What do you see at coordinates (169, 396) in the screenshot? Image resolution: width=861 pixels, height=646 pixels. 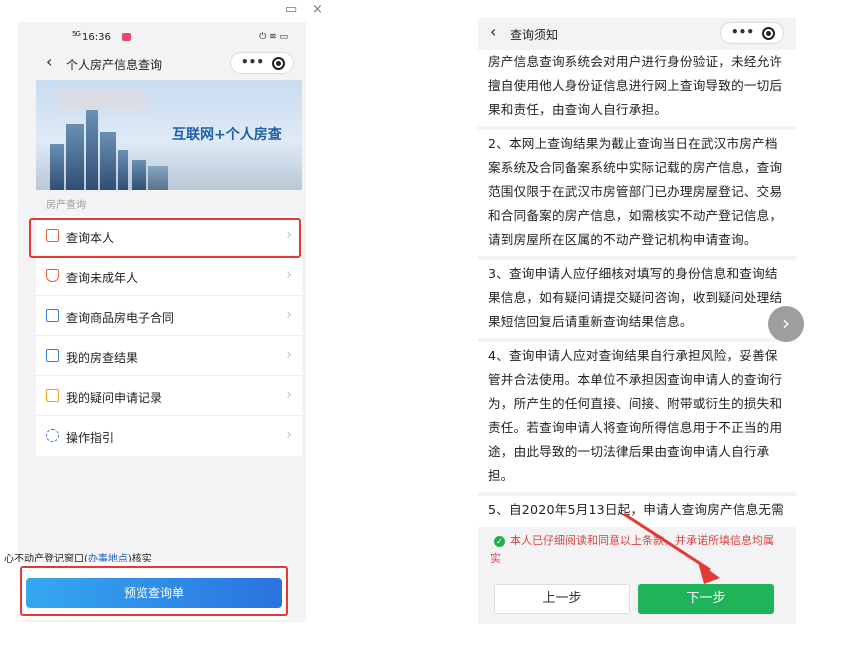 I see `menu-item-my-inquiries: 我的疑问申请记录 ›` at bounding box center [169, 396].